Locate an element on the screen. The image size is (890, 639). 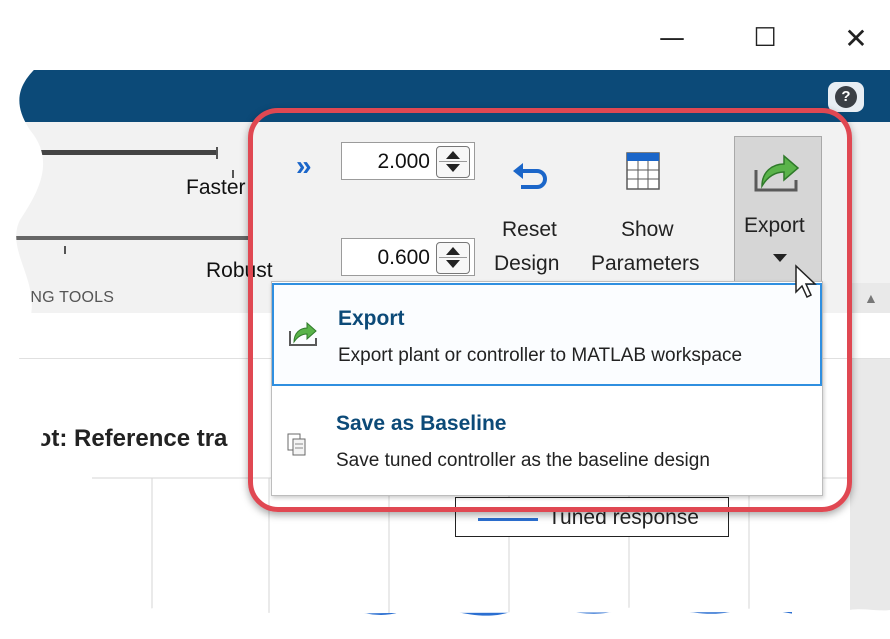
menu-item-title: Export is located at coordinates (371, 318).